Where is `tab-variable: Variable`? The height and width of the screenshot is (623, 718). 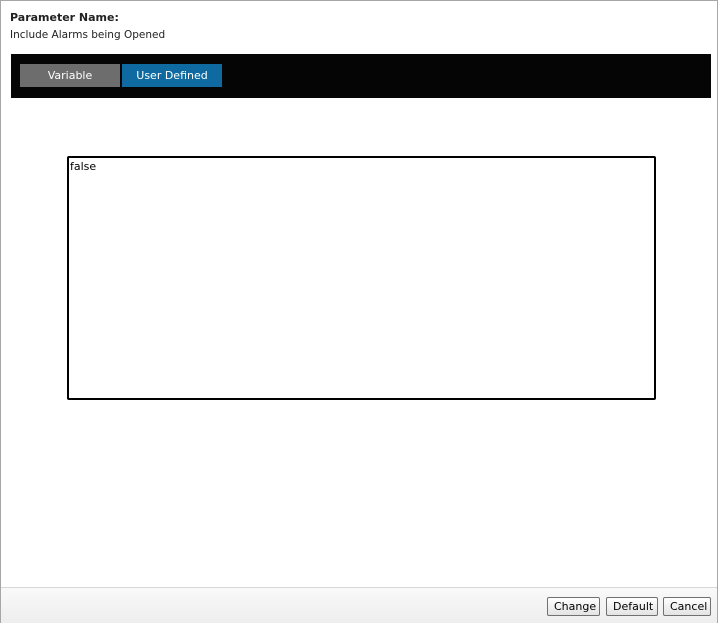 tab-variable: Variable is located at coordinates (70, 75).